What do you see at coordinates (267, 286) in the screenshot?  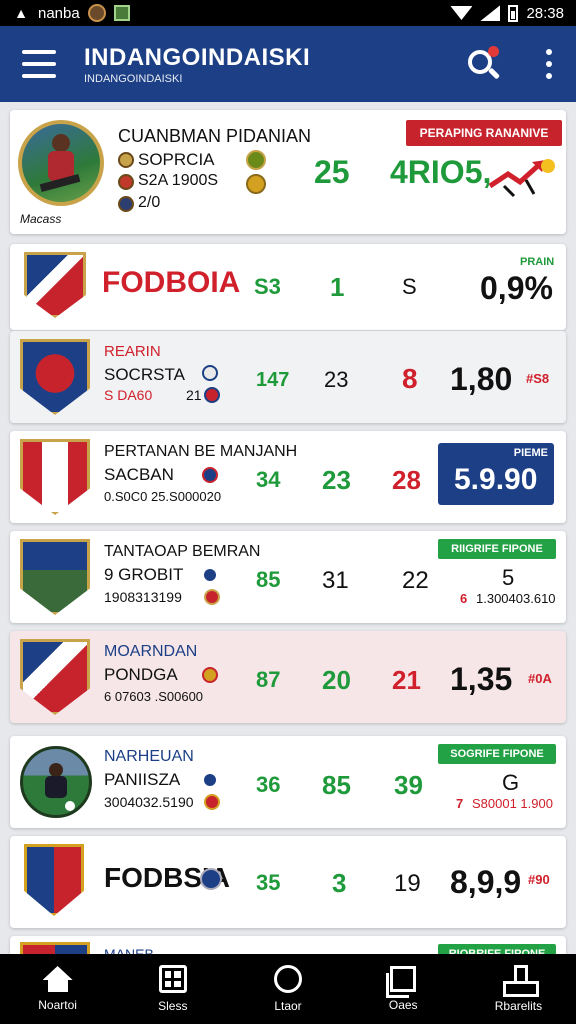 I see `row-stat-1: S3` at bounding box center [267, 286].